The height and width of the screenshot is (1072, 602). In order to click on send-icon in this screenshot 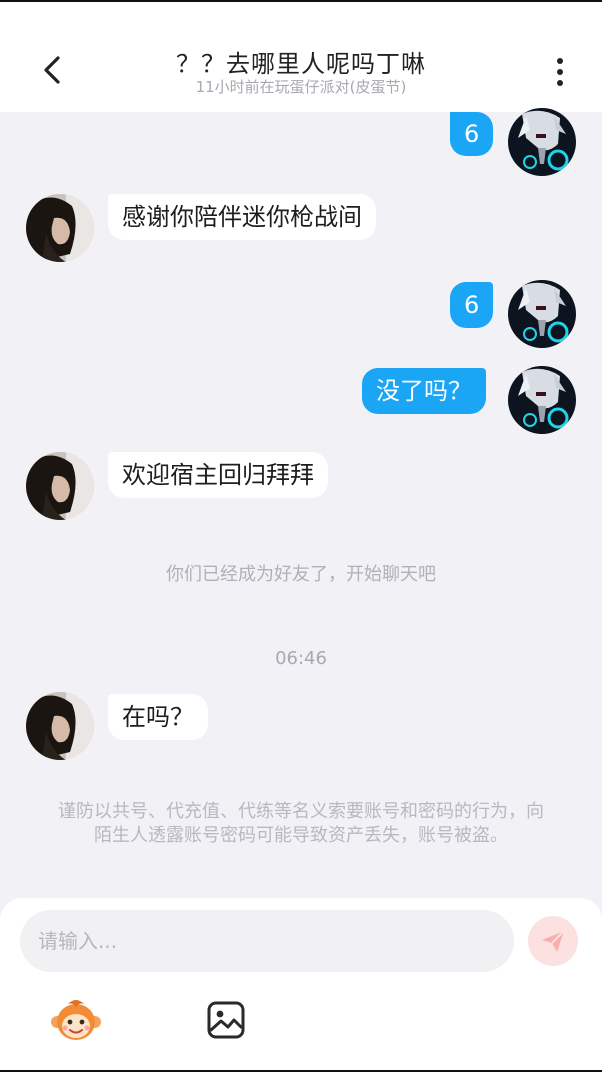, I will do `click(553, 941)`.